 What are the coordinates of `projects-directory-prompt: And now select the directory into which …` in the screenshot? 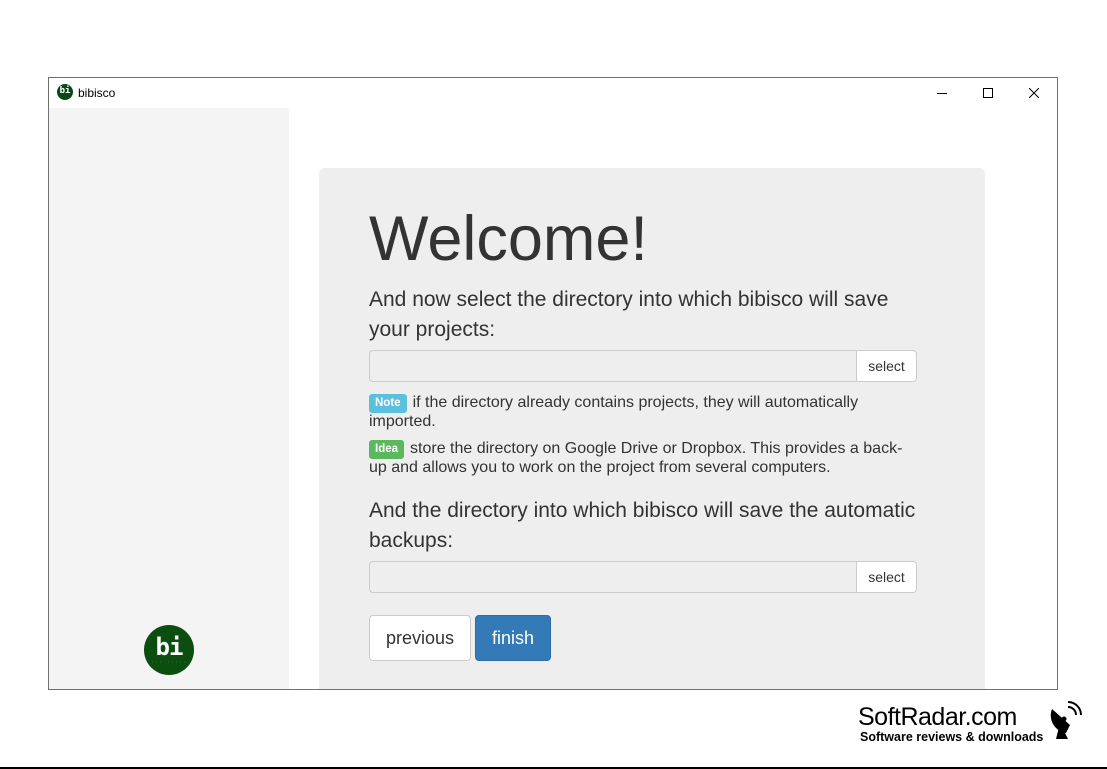 It's located at (629, 314).